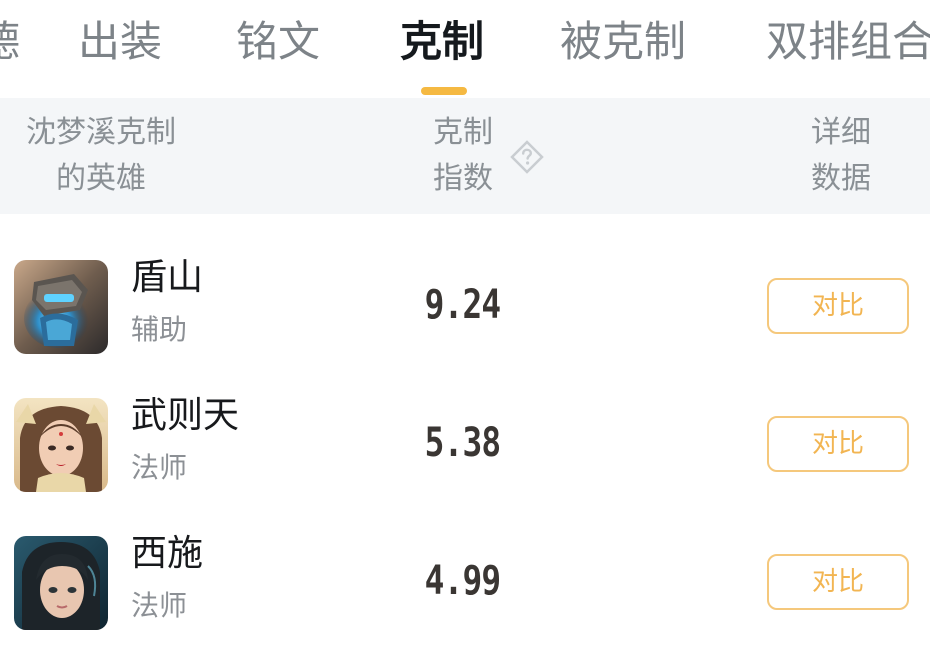 The width and height of the screenshot is (930, 654). I want to click on counter-score: 9.24, so click(463, 305).